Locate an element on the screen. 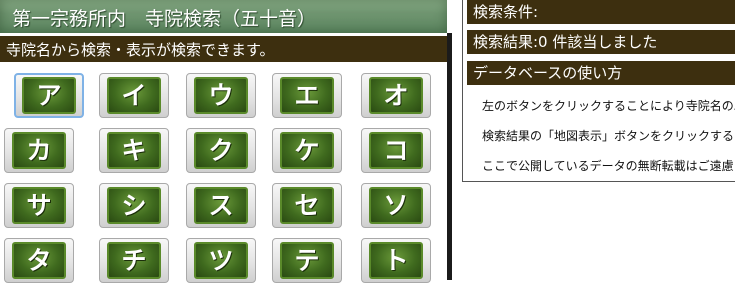 Image resolution: width=735 pixels, height=283 pixels. kana-button-a: ア is located at coordinates (49, 95).